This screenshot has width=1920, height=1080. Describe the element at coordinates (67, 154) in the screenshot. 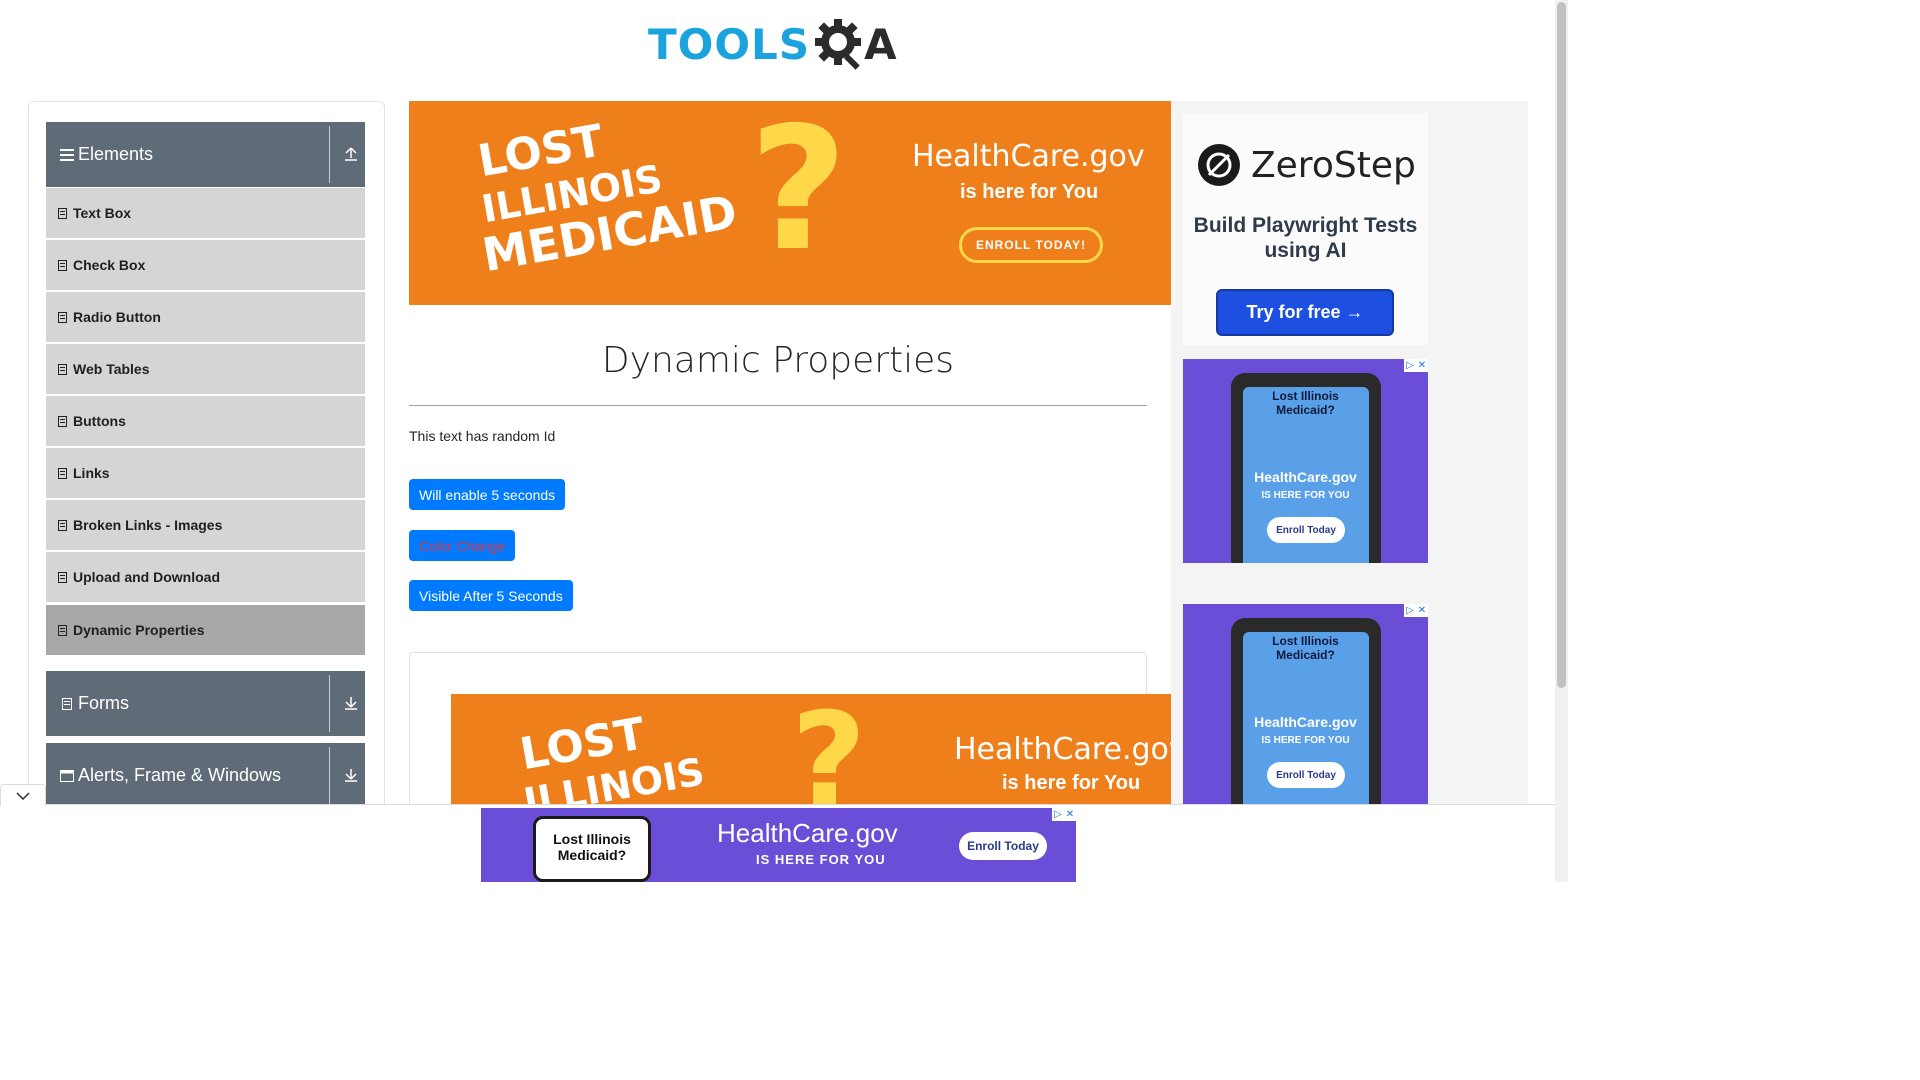

I see `hamburger-icon` at that location.